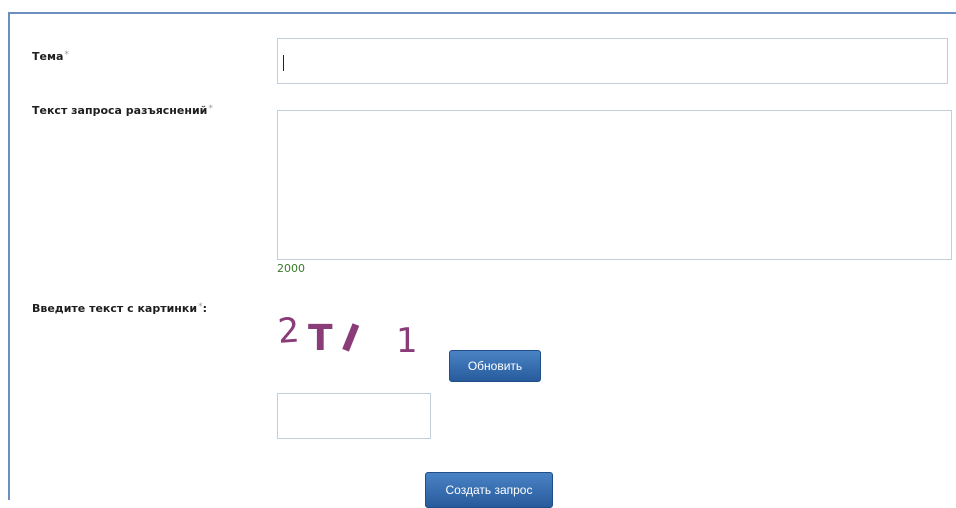 This screenshot has height=508, width=956. Describe the element at coordinates (612, 61) in the screenshot. I see `subject-input` at that location.